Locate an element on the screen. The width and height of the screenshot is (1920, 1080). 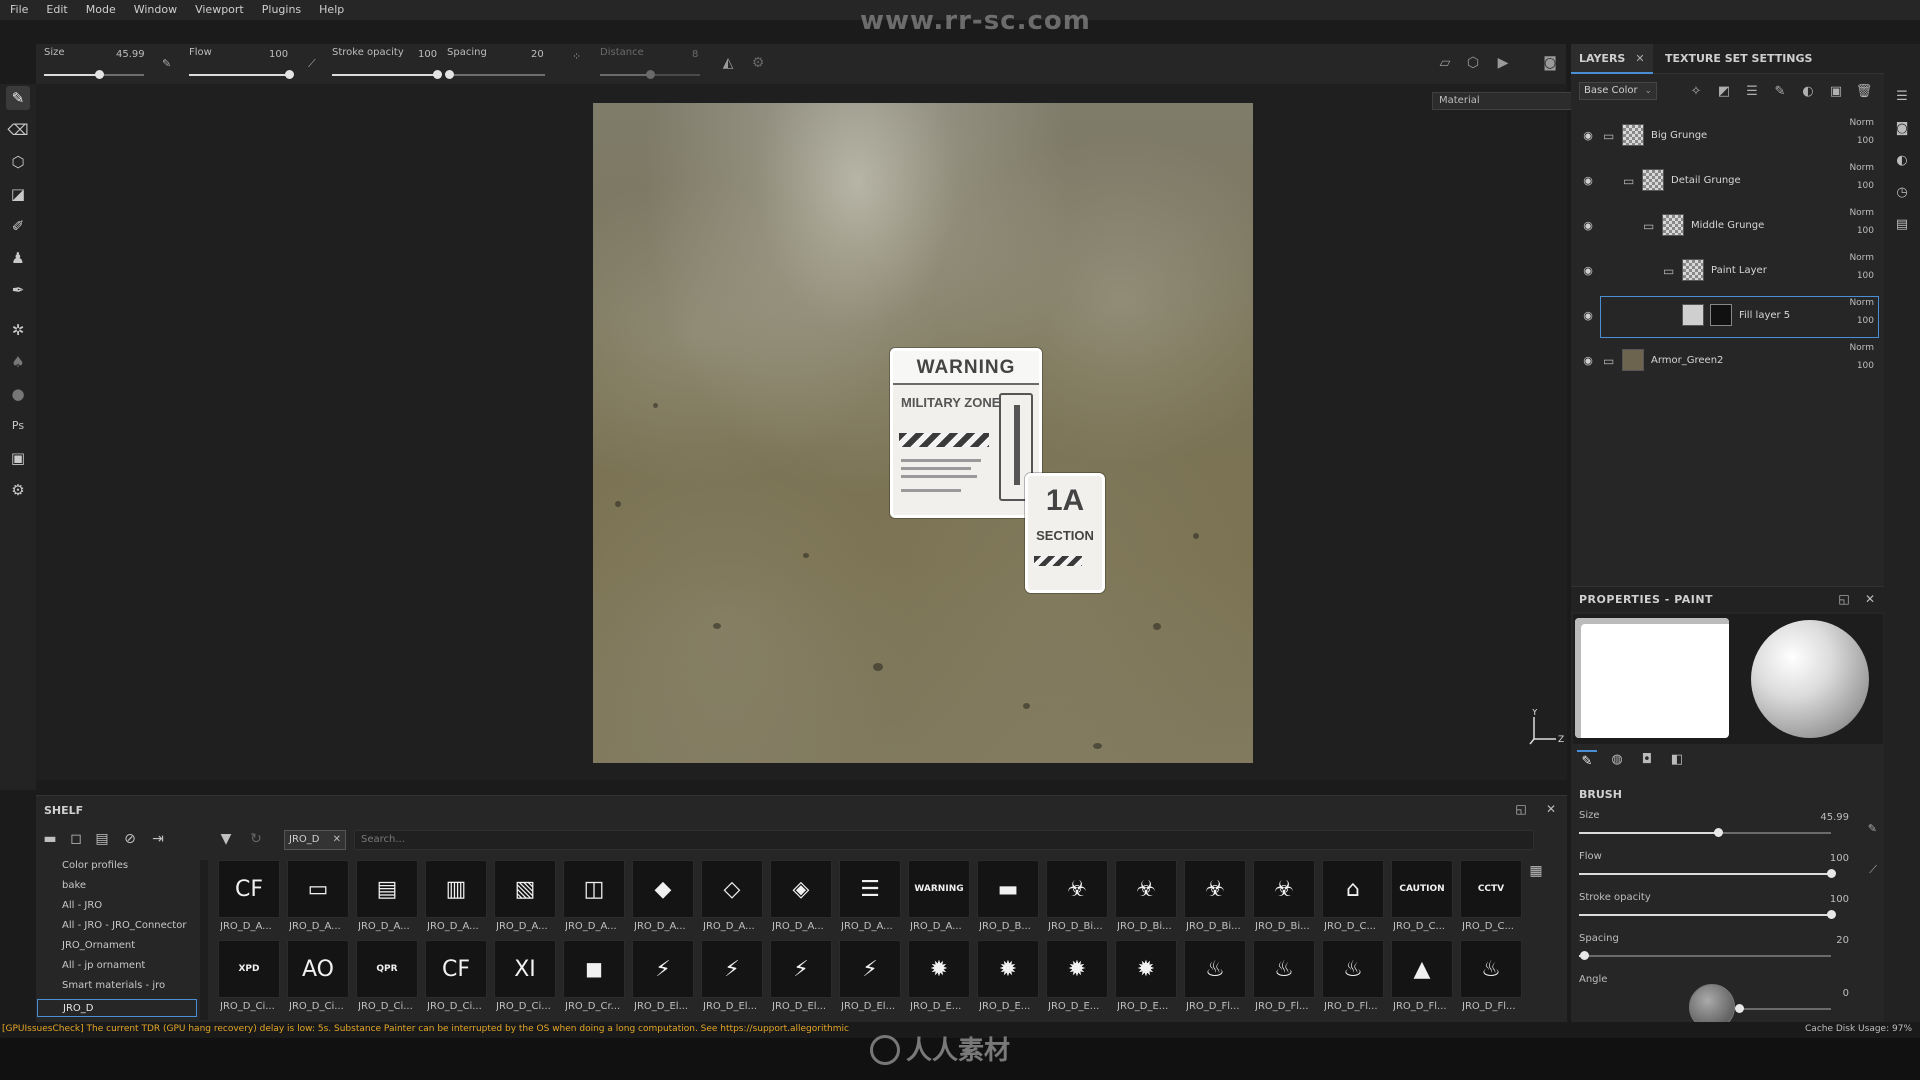
menu-help: Help is located at coordinates (331, 10).